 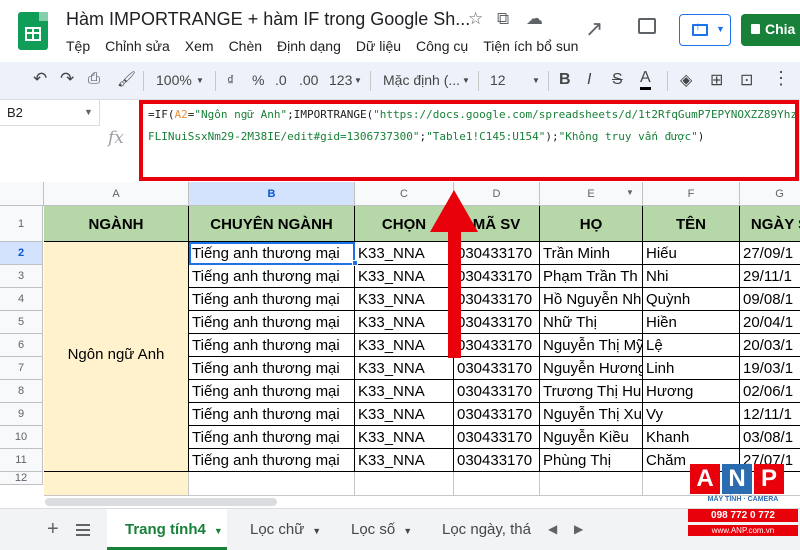 I want to click on table-cell: Nhi, so click(x=691, y=276).